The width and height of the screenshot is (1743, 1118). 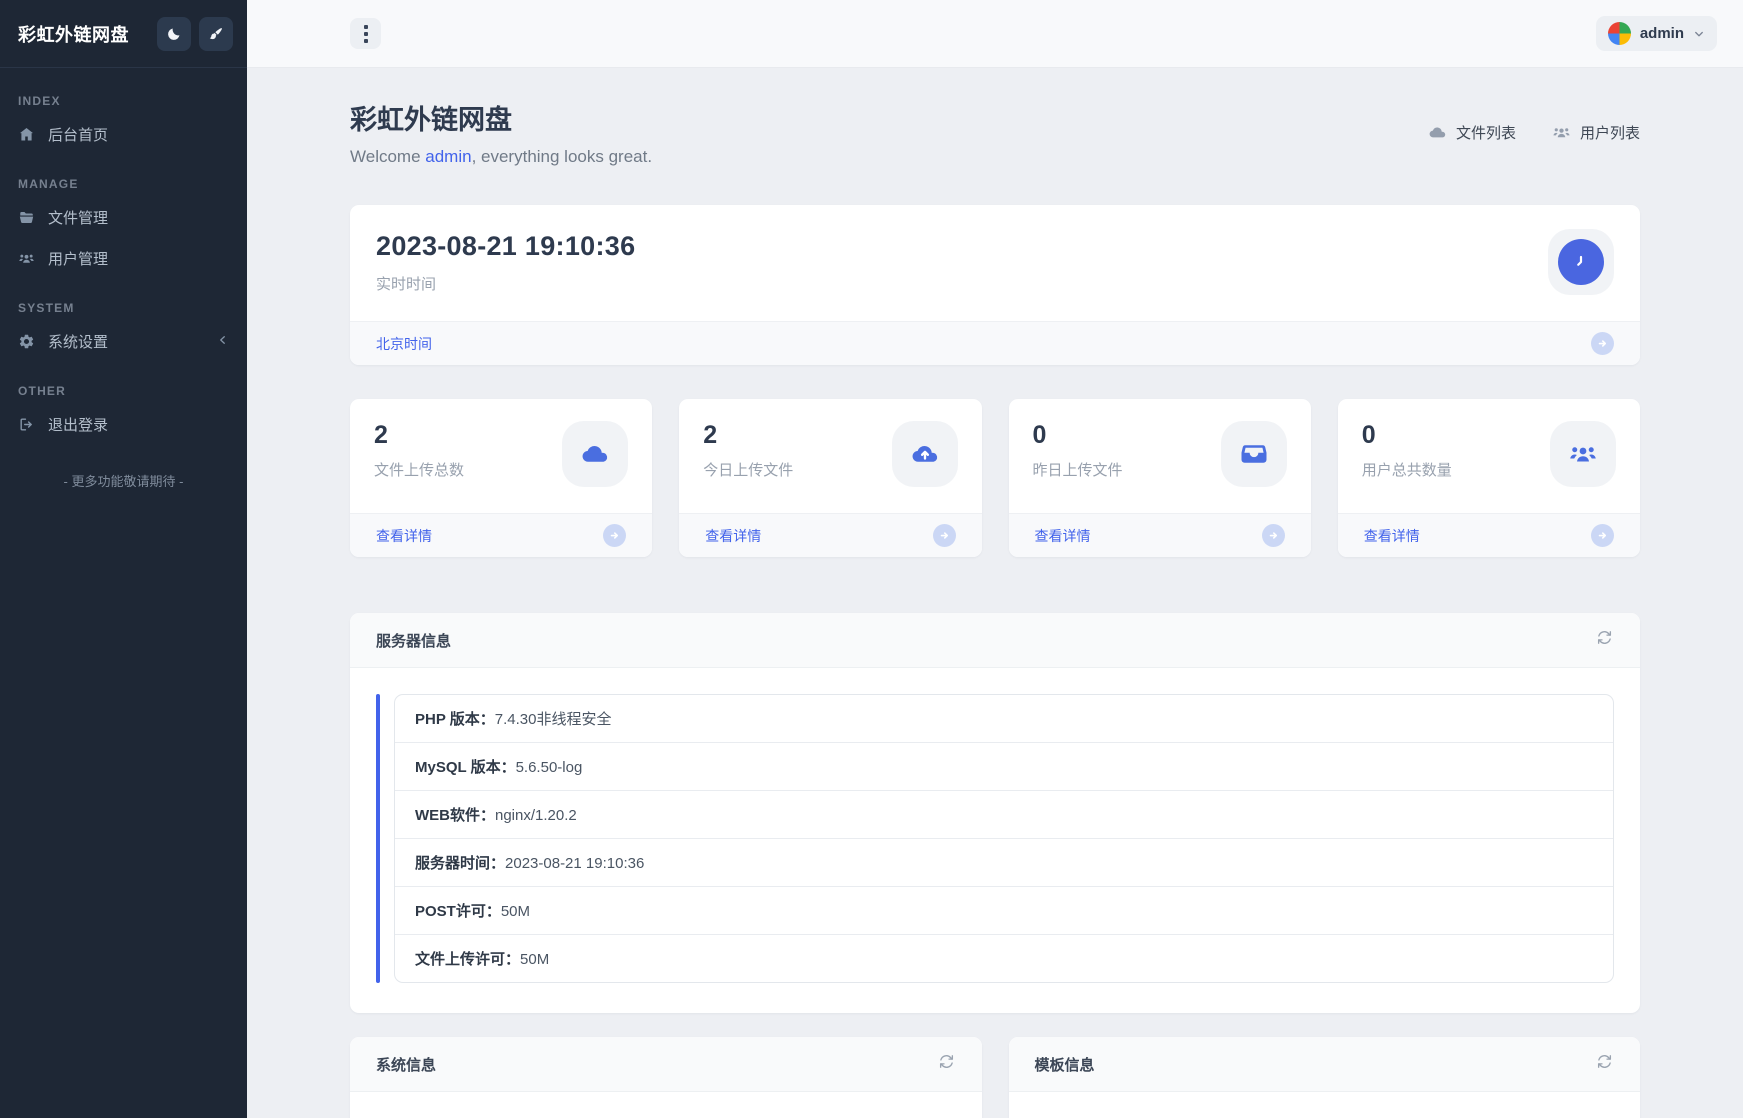 I want to click on row-value: nginx/1.20.2, so click(x=536, y=815).